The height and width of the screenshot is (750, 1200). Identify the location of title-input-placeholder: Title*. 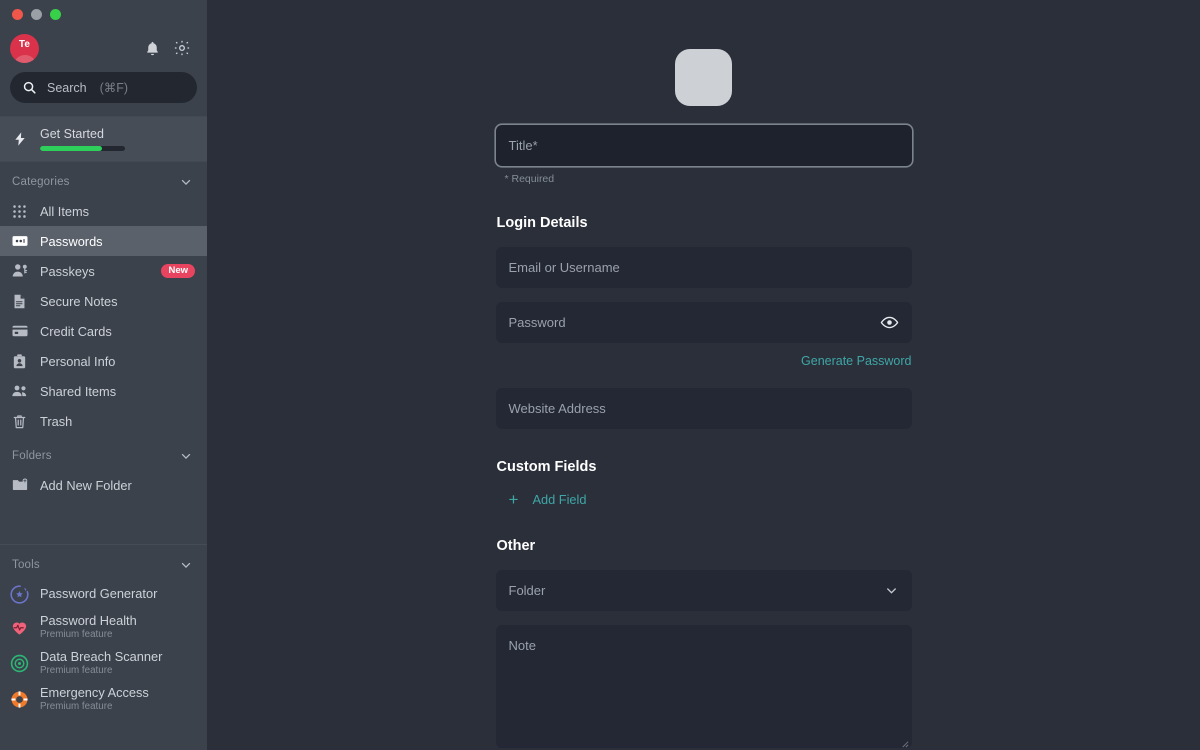
(523, 145).